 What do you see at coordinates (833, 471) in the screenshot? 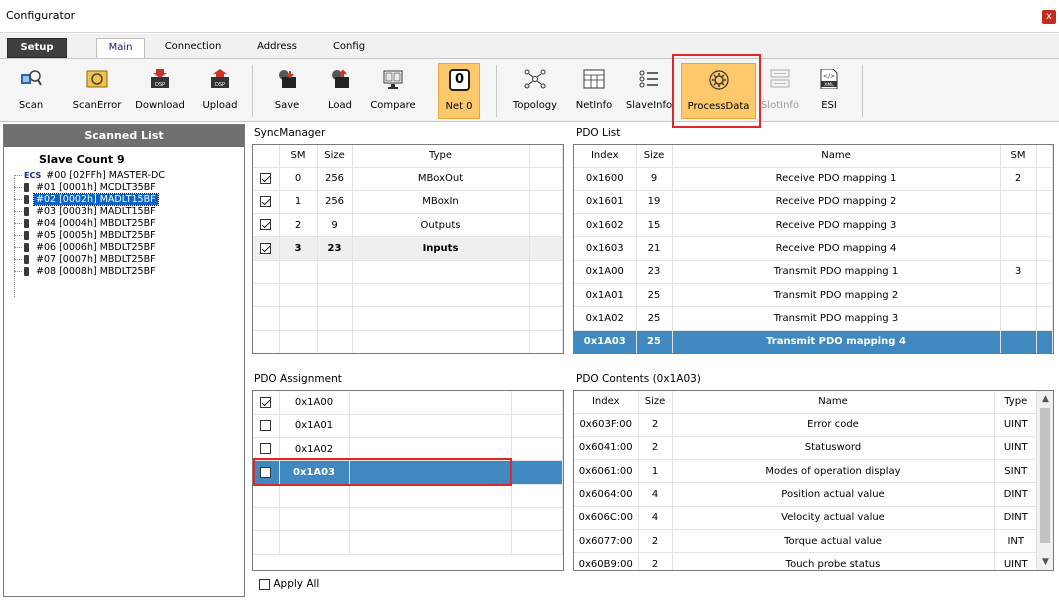
I see `name-cell: Modes of operation display` at bounding box center [833, 471].